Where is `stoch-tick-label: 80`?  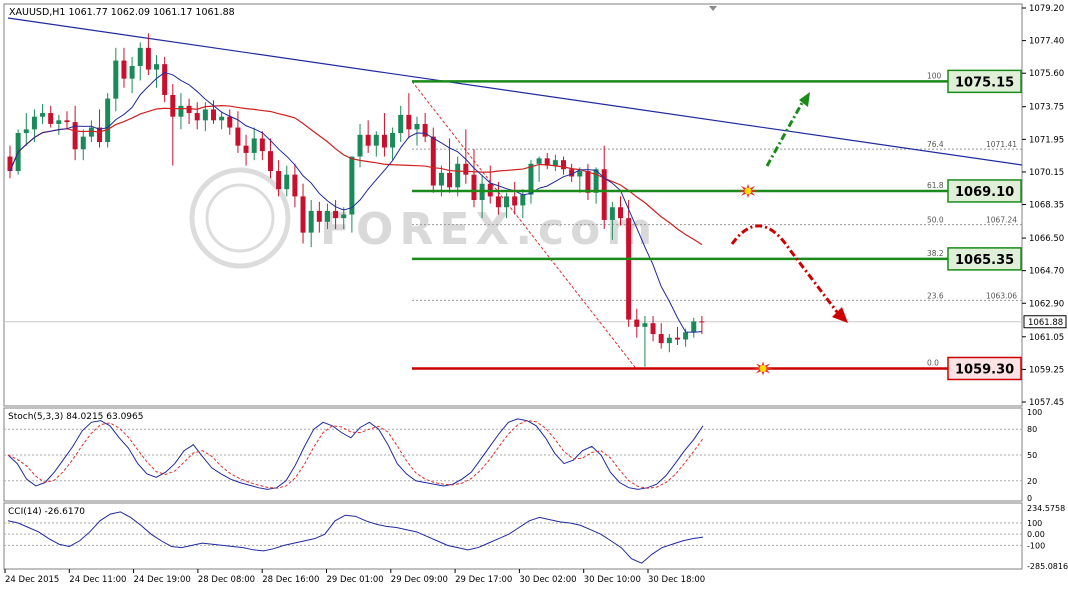 stoch-tick-label: 80 is located at coordinates (1032, 429).